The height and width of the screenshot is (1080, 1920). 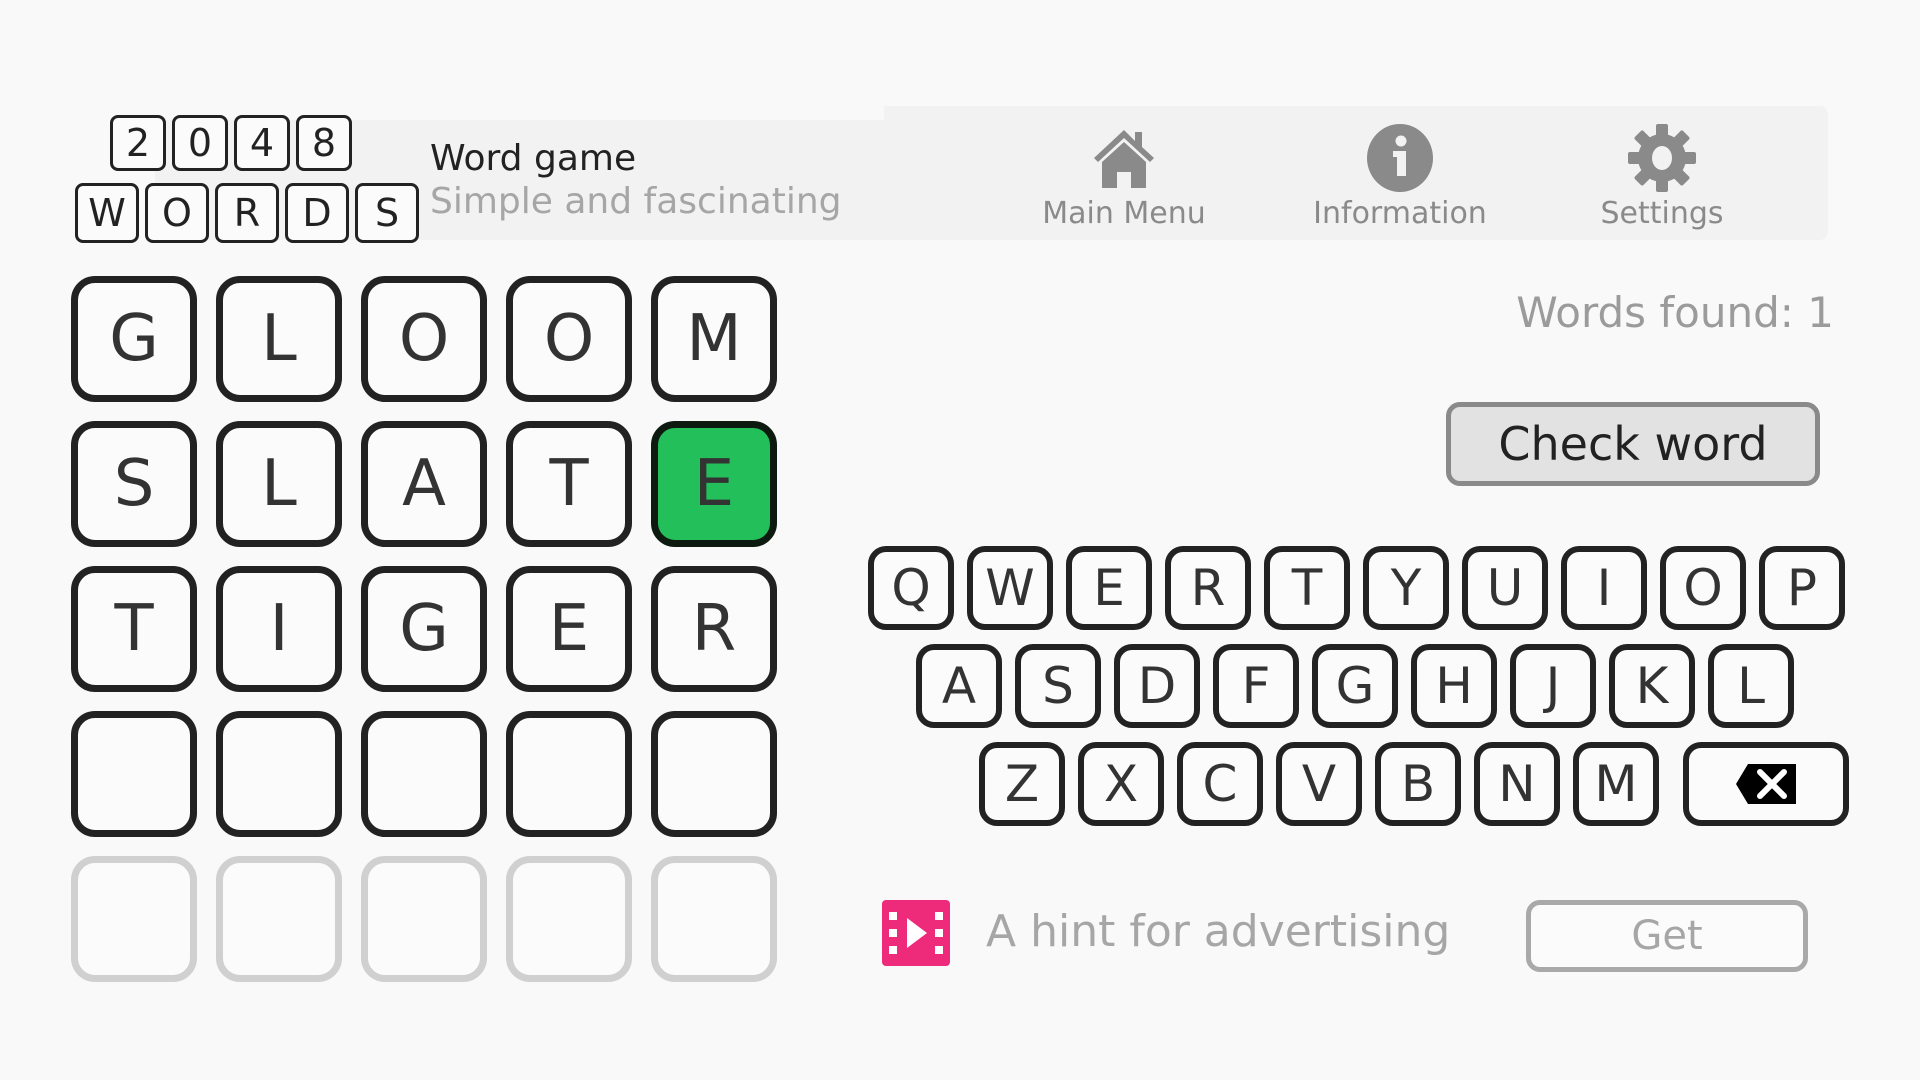 What do you see at coordinates (324, 143) in the screenshot?
I see `logo-tile: 8` at bounding box center [324, 143].